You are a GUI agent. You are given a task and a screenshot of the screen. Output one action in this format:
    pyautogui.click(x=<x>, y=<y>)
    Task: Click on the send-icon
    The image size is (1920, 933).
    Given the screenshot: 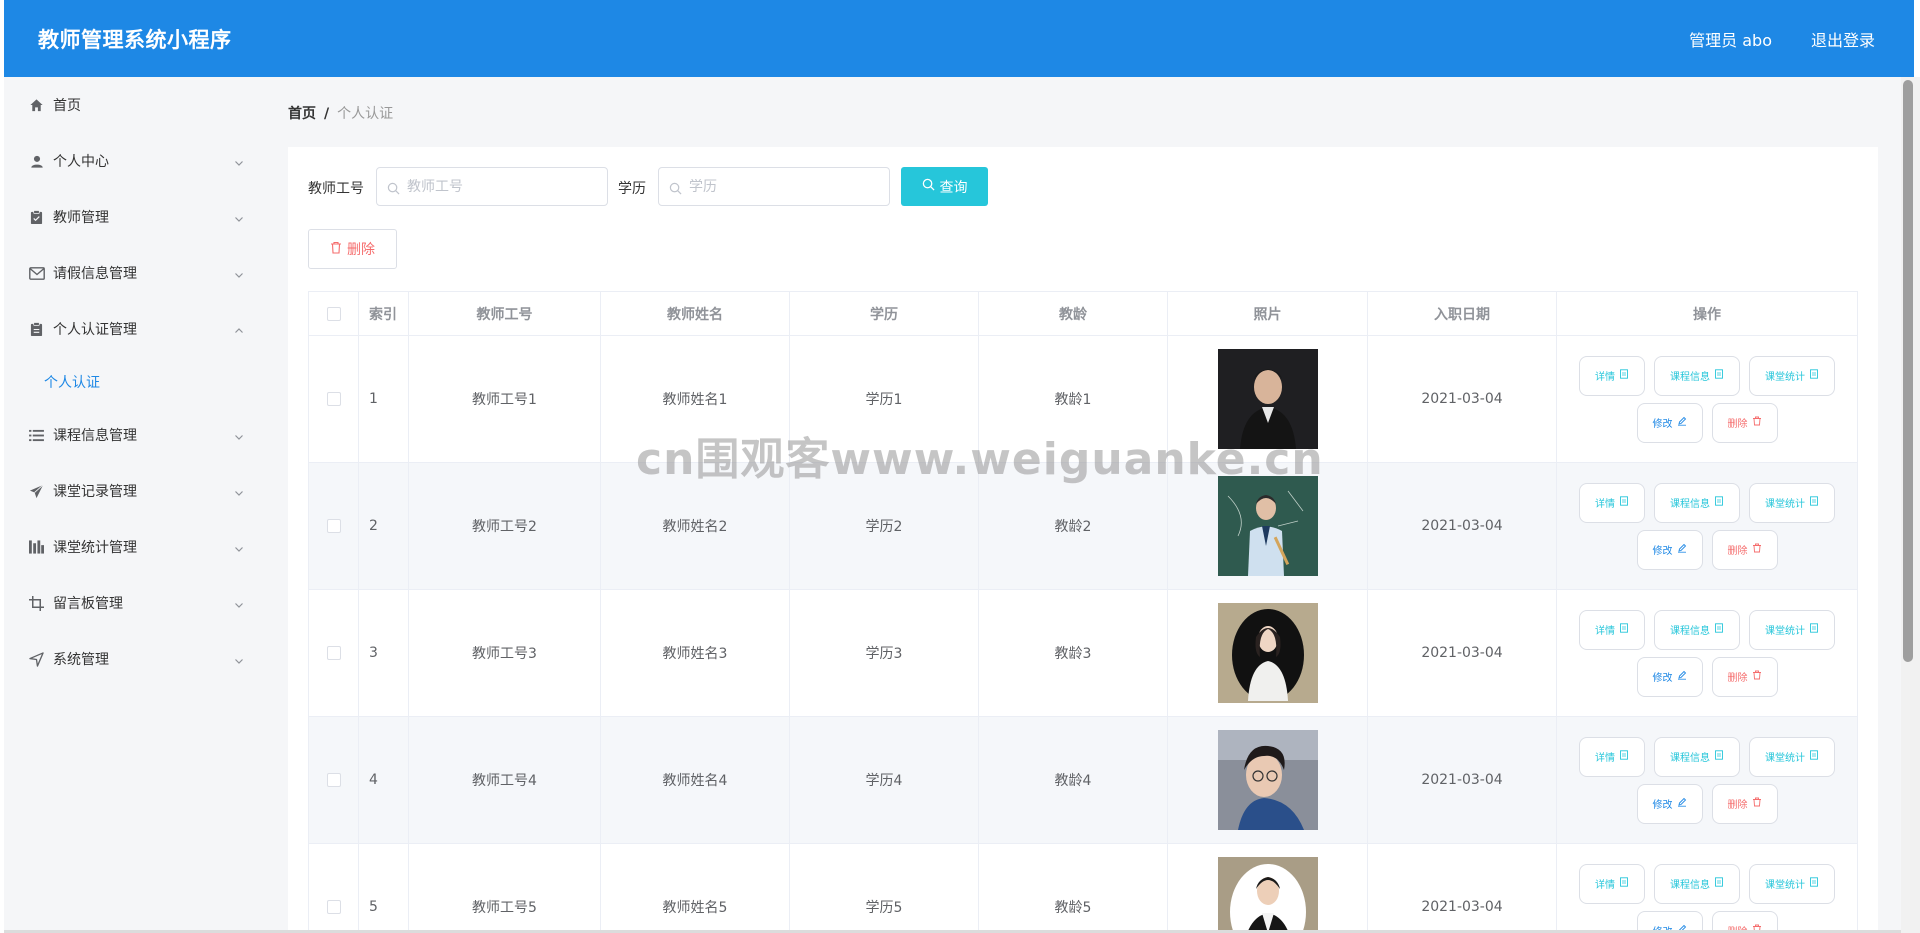 What is the action you would take?
    pyautogui.click(x=36, y=491)
    